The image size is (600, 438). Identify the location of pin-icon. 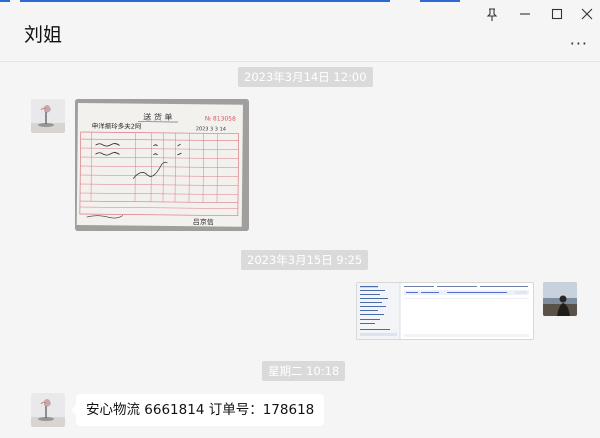
(492, 14).